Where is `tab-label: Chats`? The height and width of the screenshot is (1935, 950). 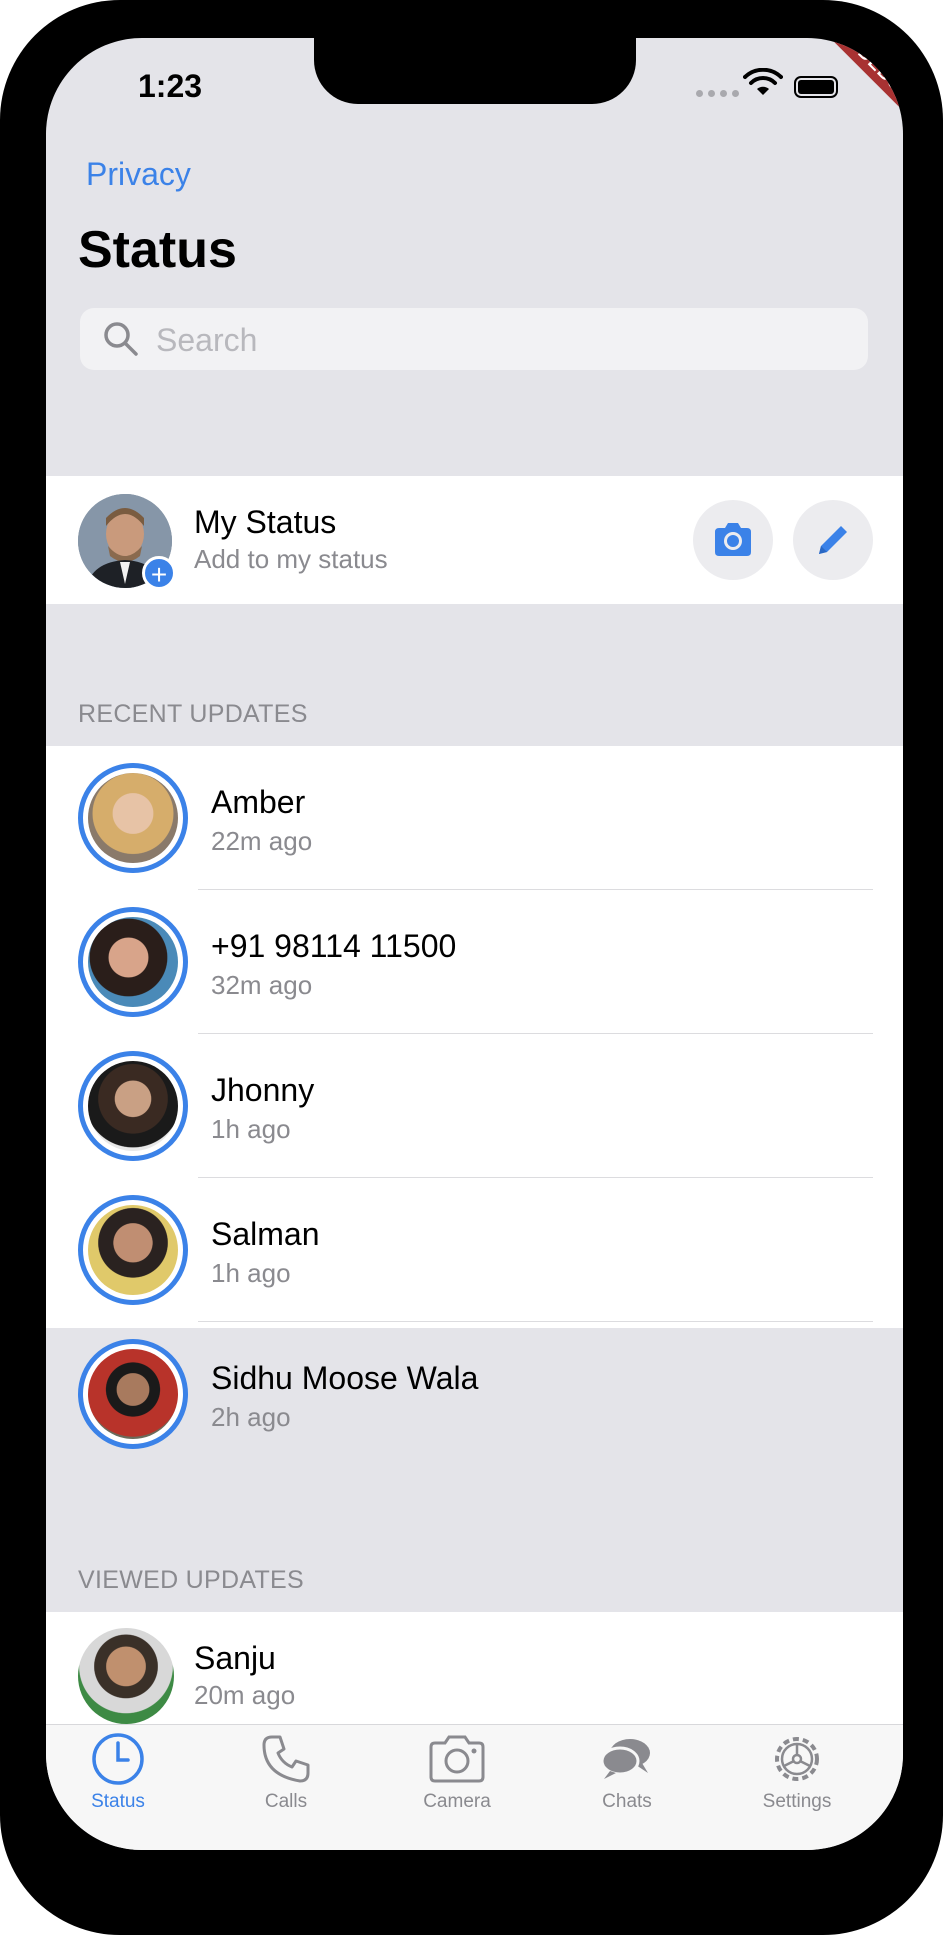
tab-label: Chats is located at coordinates (627, 1801).